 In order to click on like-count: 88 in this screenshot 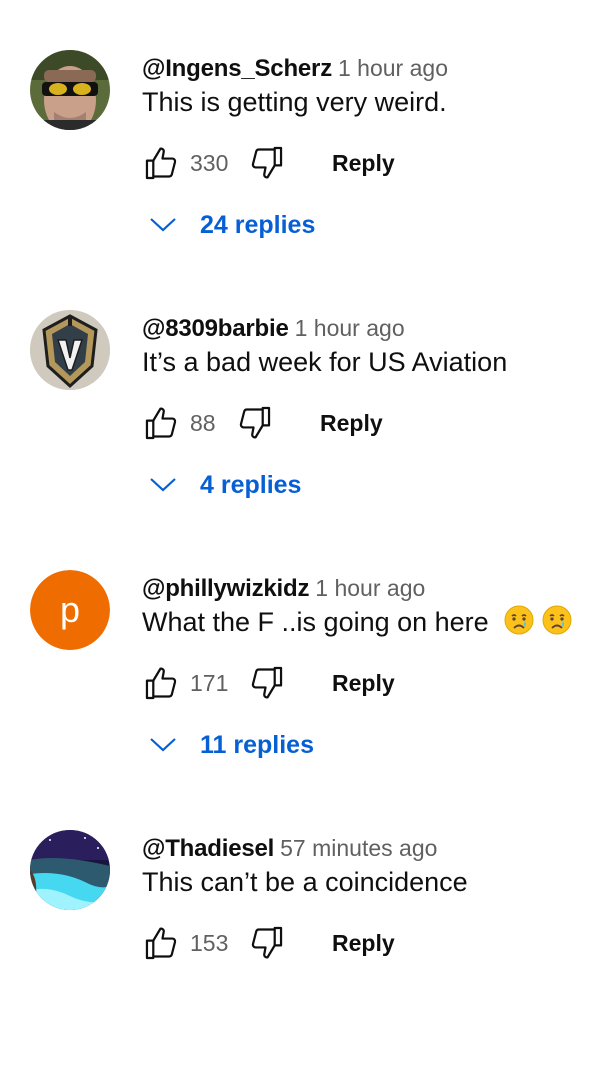, I will do `click(203, 422)`.